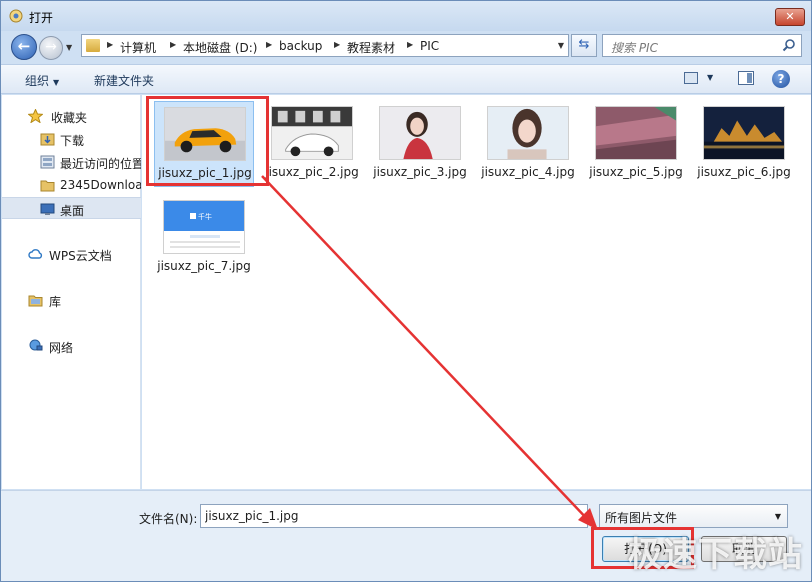  I want to click on refresh-icon: ⇆, so click(584, 44).